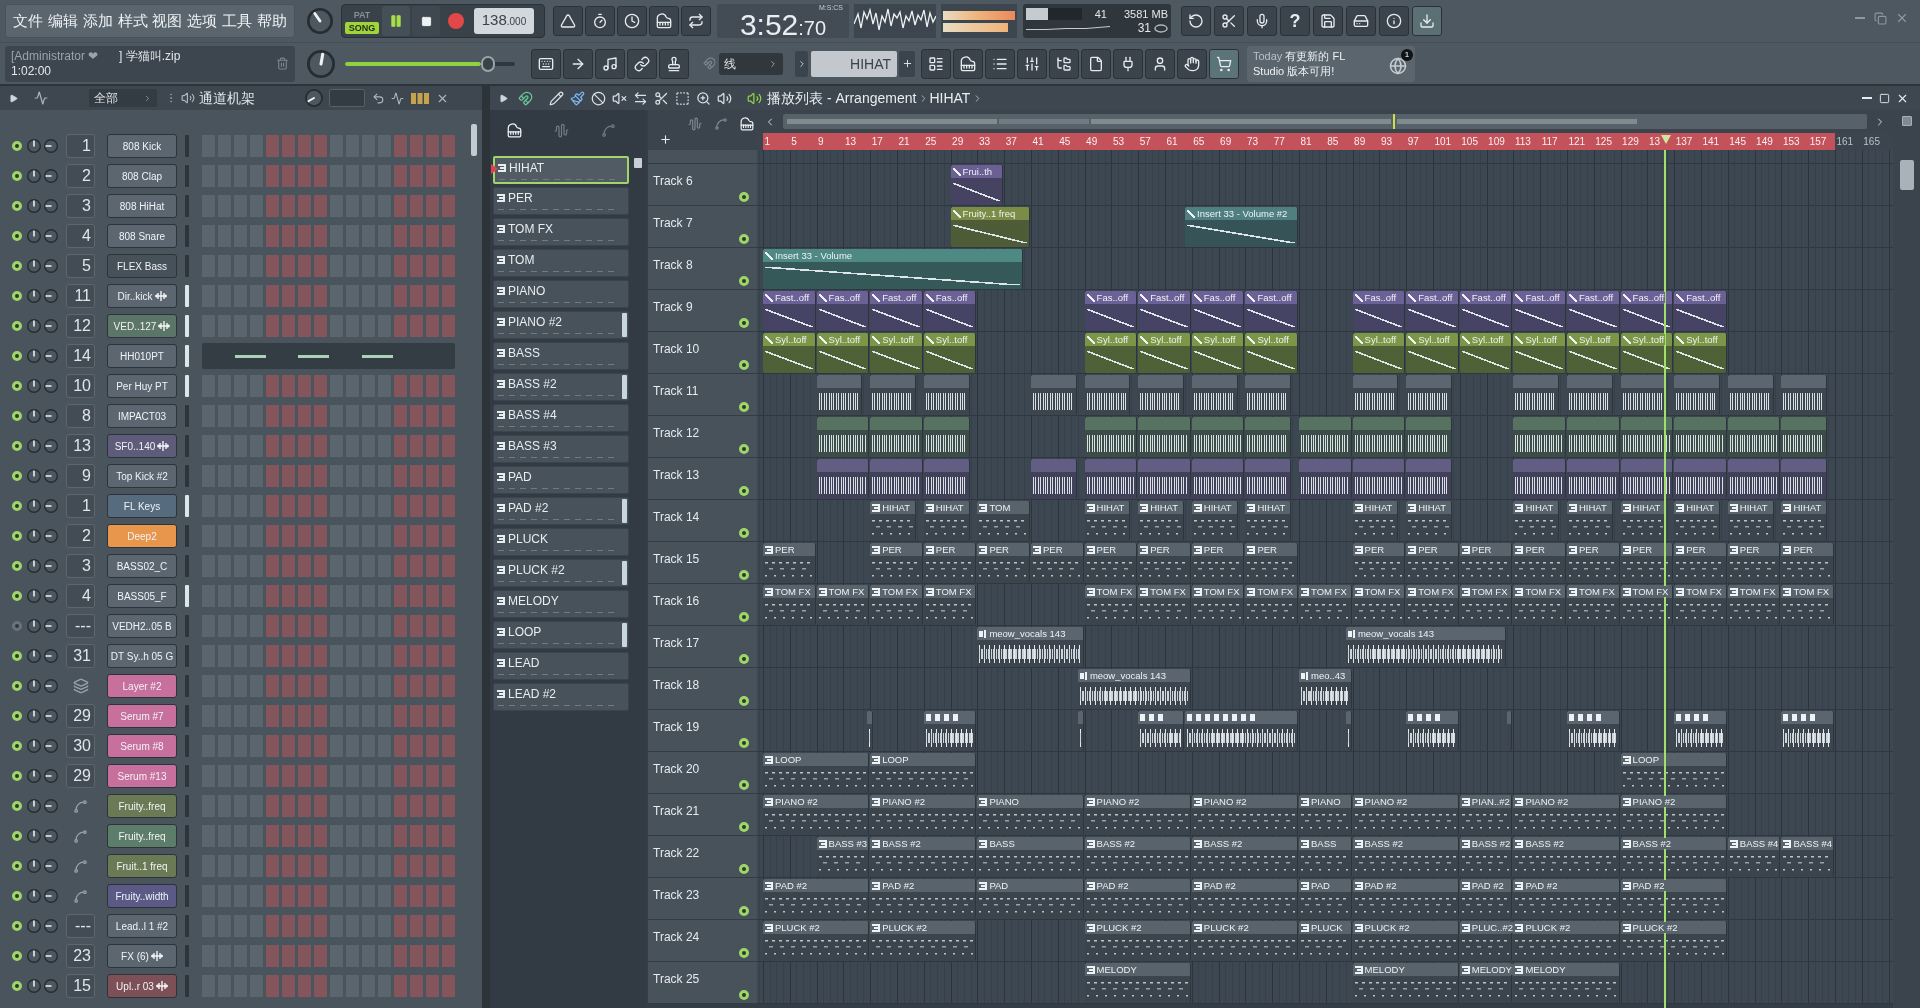  Describe the element at coordinates (789, 311) in the screenshot. I see `automation-clip: Fast..off` at that location.